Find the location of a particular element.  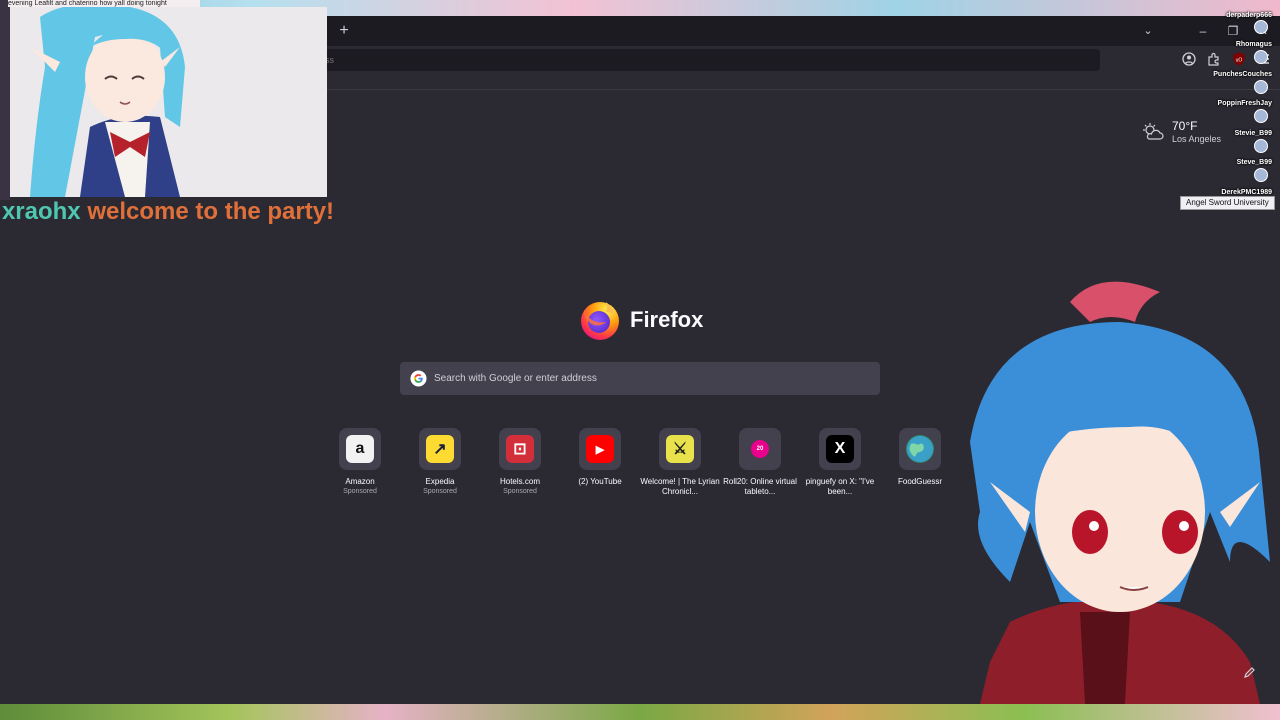

alert-username: xraohx is located at coordinates (41, 211).